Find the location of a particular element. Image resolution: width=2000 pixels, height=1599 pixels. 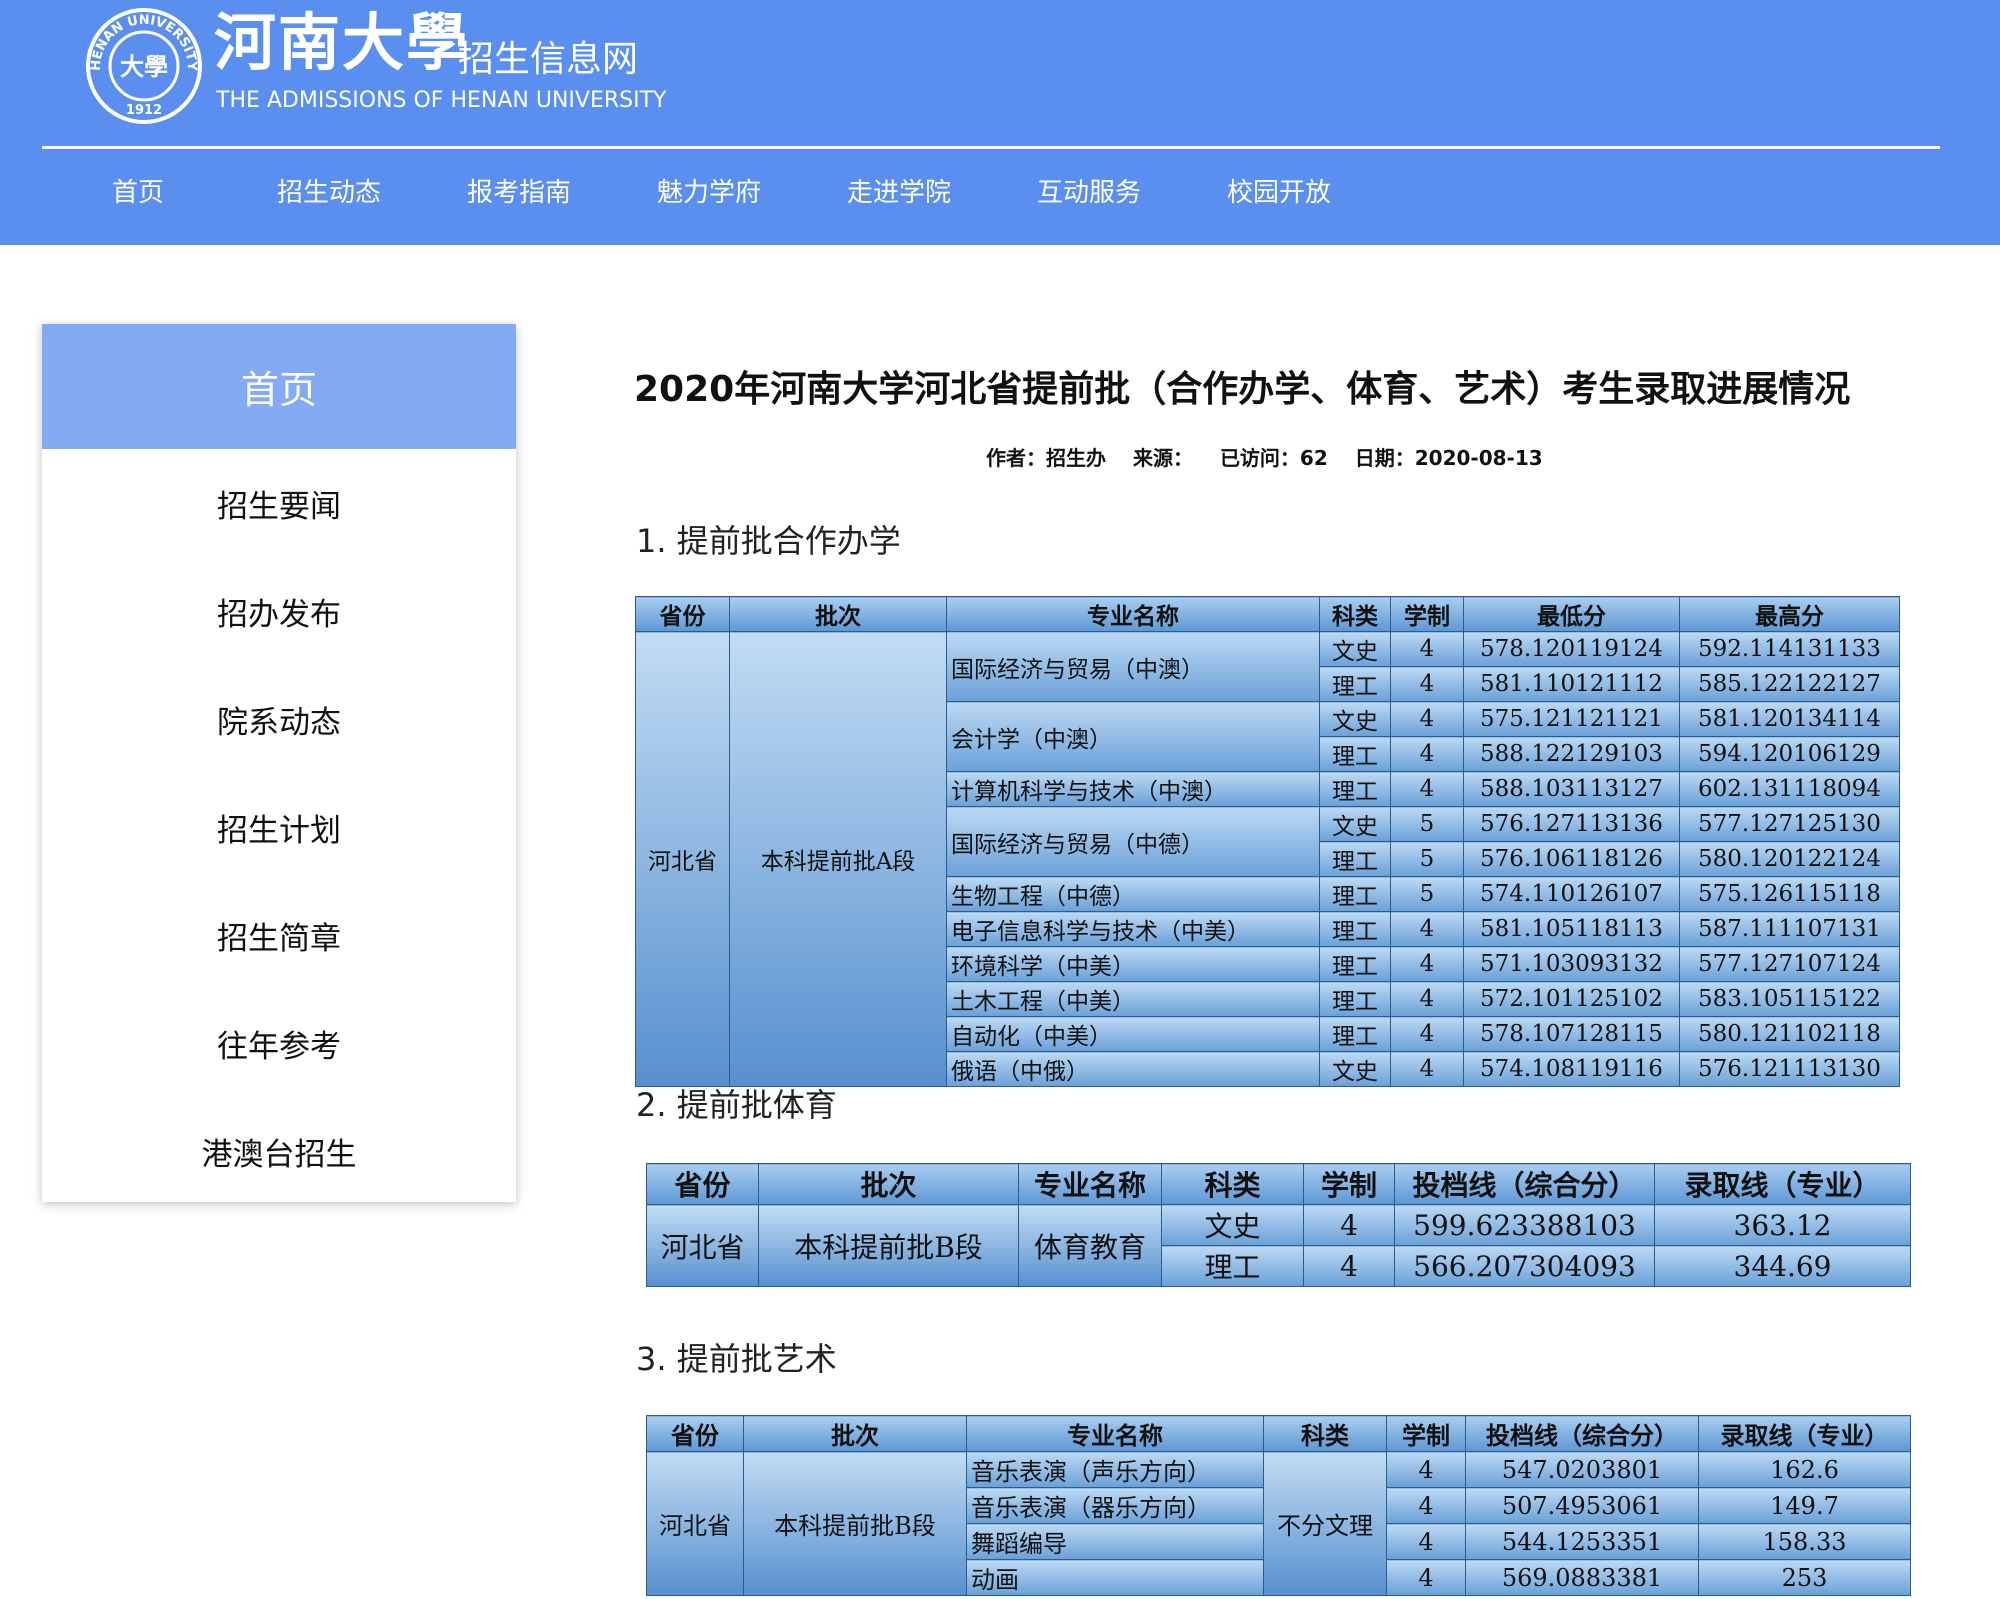

logo-subtitle: 招生信息网 is located at coordinates (548, 59).